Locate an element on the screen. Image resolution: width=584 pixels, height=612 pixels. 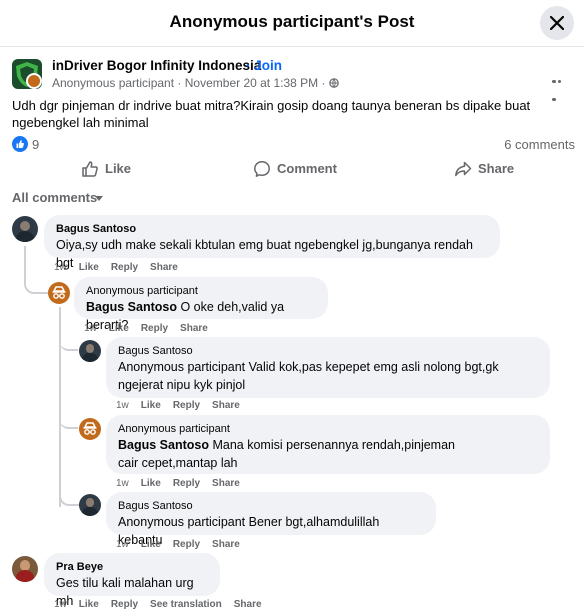
comment-author: Pra Beye is located at coordinates (132, 567).